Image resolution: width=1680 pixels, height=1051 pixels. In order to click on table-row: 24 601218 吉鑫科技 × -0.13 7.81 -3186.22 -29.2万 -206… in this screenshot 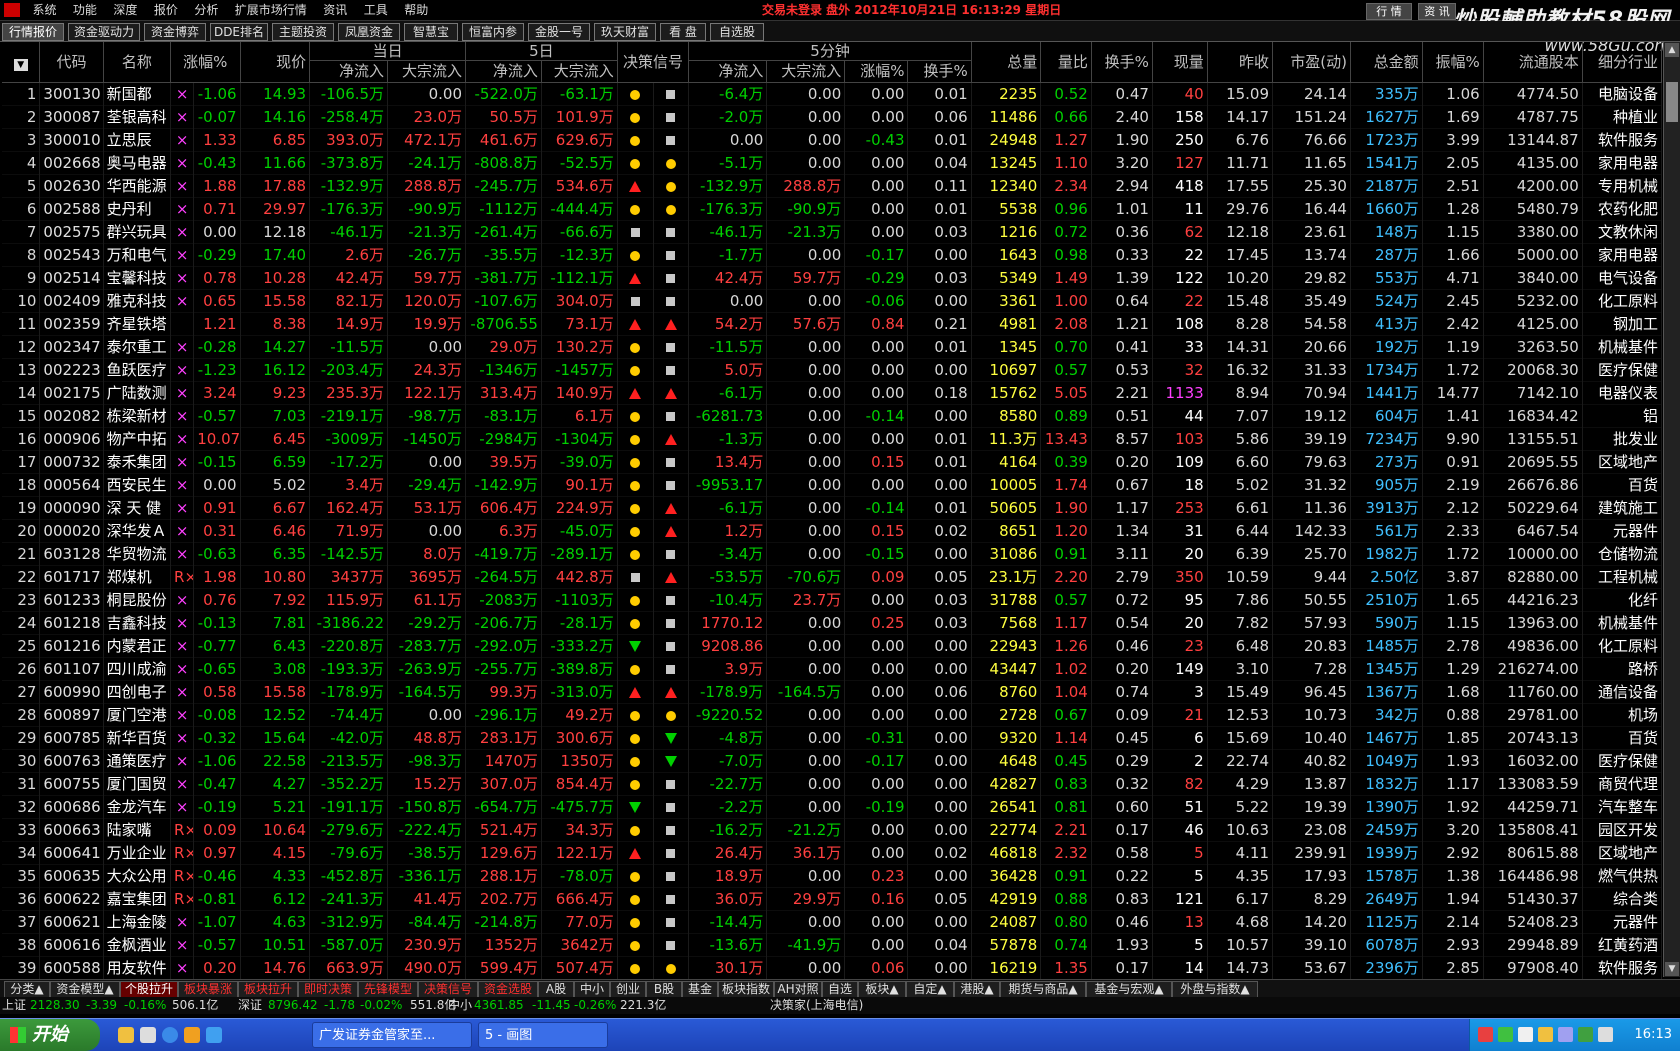, I will do `click(832, 623)`.